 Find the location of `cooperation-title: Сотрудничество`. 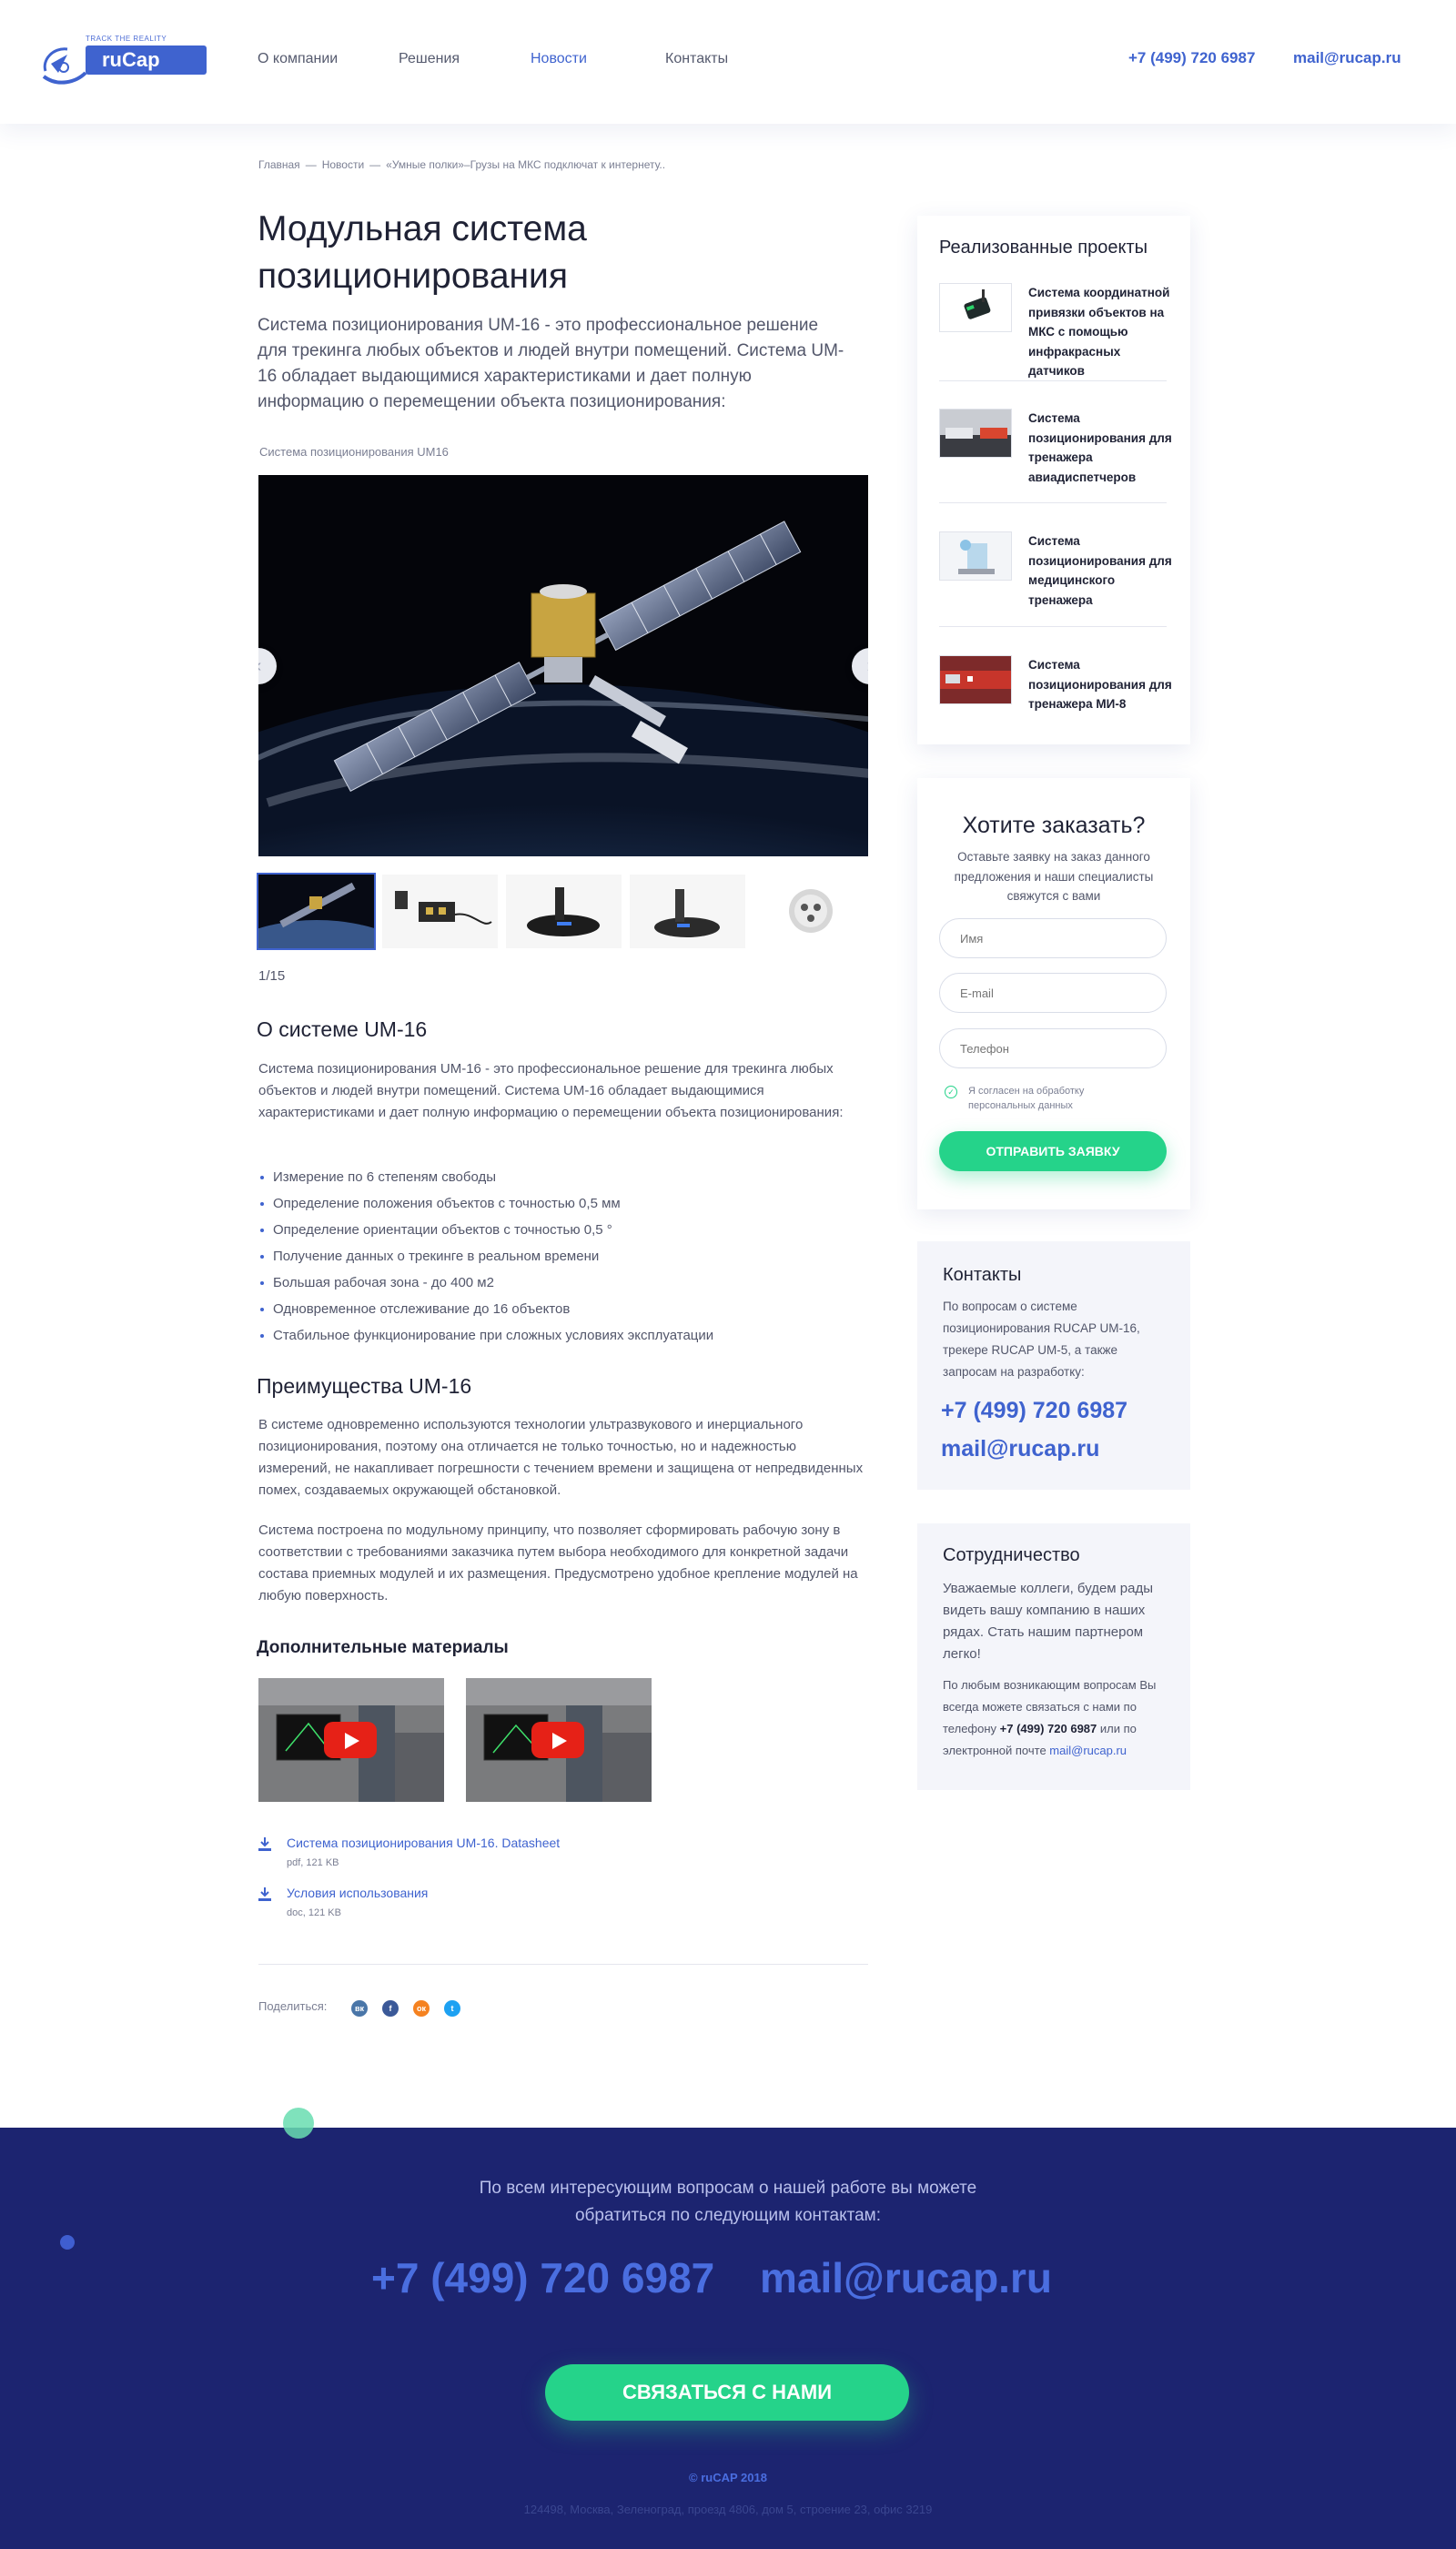

cooperation-title: Сотрудничество is located at coordinates (1012, 1555).